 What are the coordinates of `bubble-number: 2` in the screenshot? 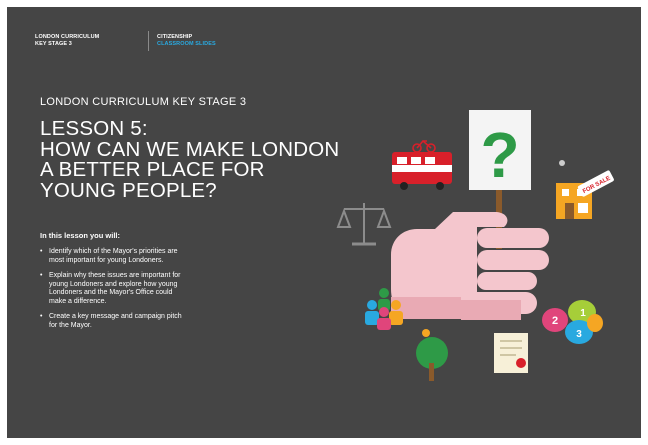 It's located at (555, 321).